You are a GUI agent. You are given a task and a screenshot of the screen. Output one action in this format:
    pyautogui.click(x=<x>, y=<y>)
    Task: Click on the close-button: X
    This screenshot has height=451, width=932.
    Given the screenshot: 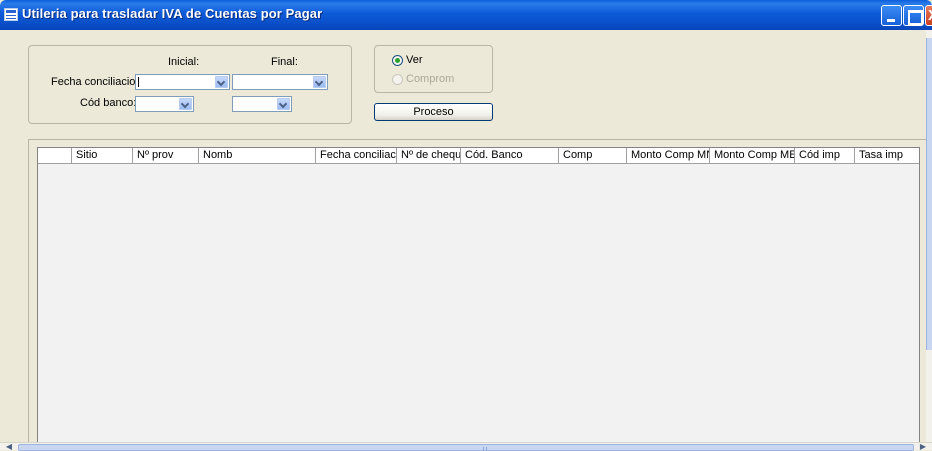 What is the action you would take?
    pyautogui.click(x=928, y=15)
    